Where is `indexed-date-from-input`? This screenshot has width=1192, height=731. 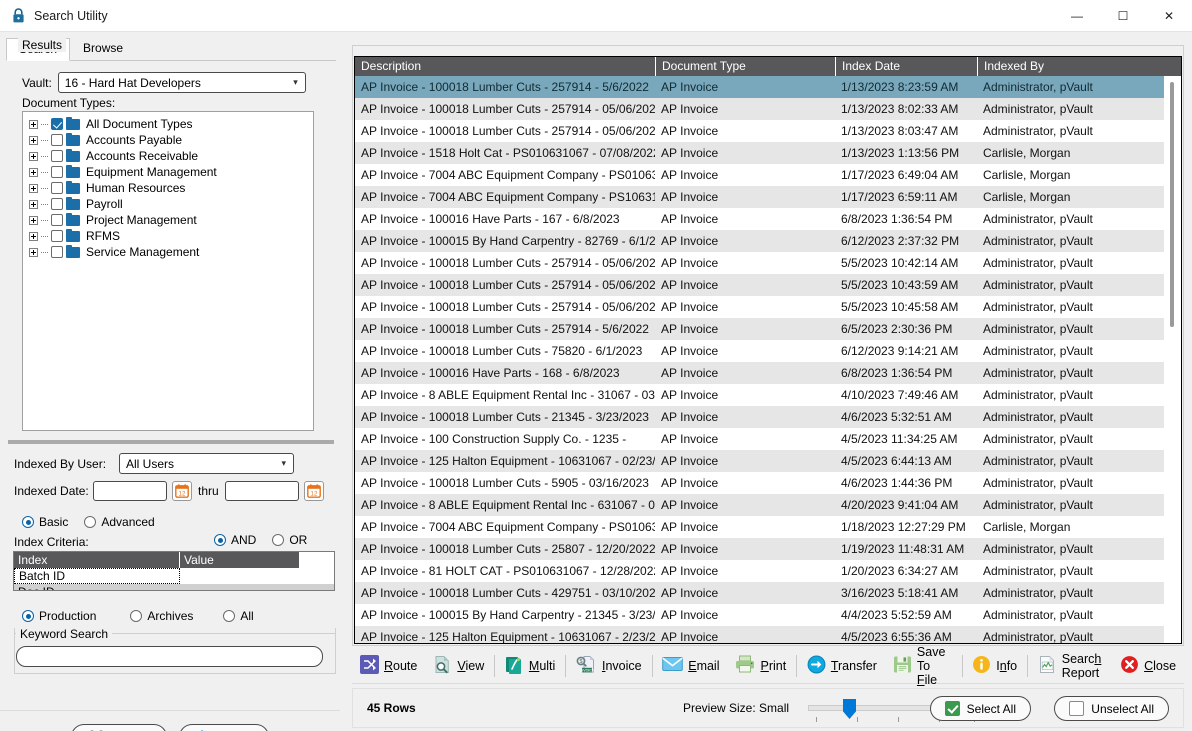
indexed-date-from-input is located at coordinates (130, 491).